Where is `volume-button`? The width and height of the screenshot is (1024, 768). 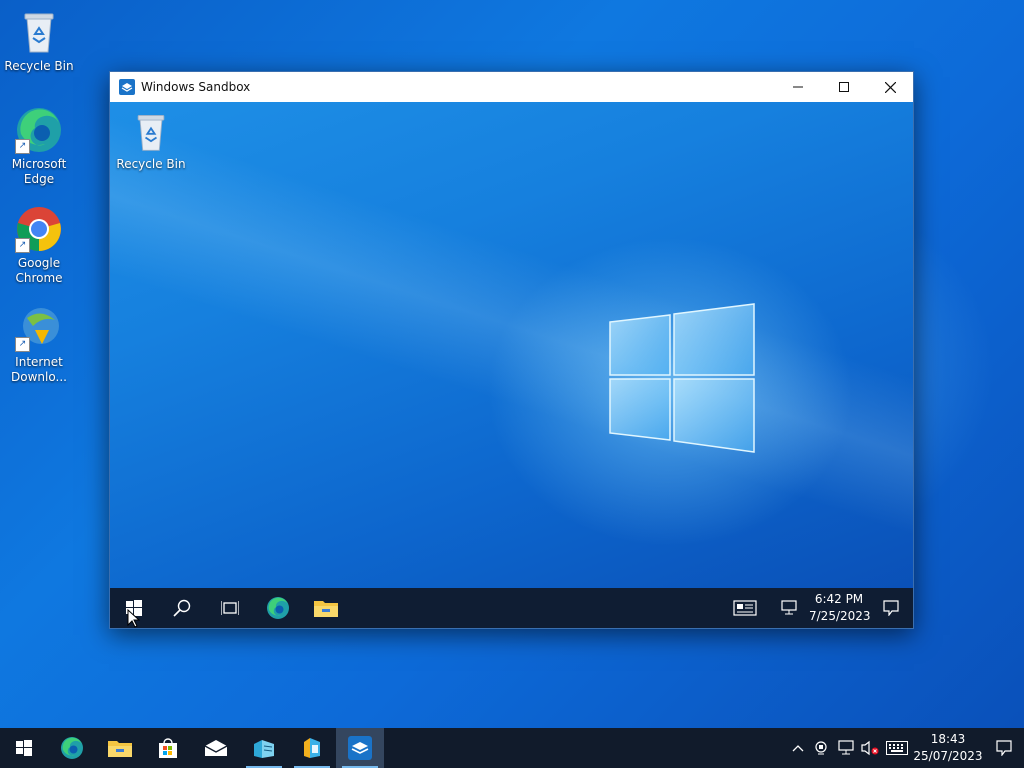
volume-button is located at coordinates (870, 748).